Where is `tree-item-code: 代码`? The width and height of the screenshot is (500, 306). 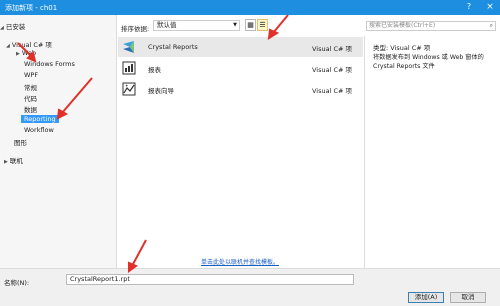
tree-item-code: 代码 is located at coordinates (30, 98).